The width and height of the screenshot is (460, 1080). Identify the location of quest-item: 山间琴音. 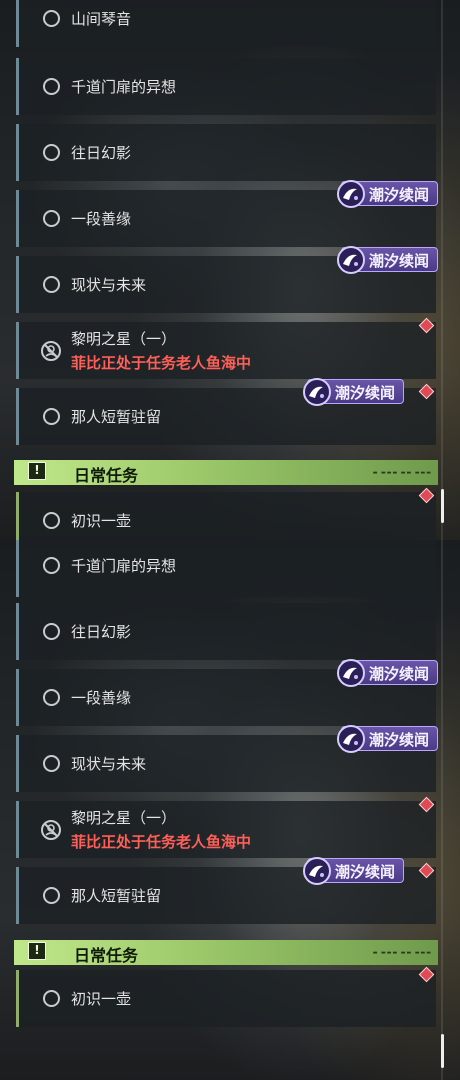
(226, 23).